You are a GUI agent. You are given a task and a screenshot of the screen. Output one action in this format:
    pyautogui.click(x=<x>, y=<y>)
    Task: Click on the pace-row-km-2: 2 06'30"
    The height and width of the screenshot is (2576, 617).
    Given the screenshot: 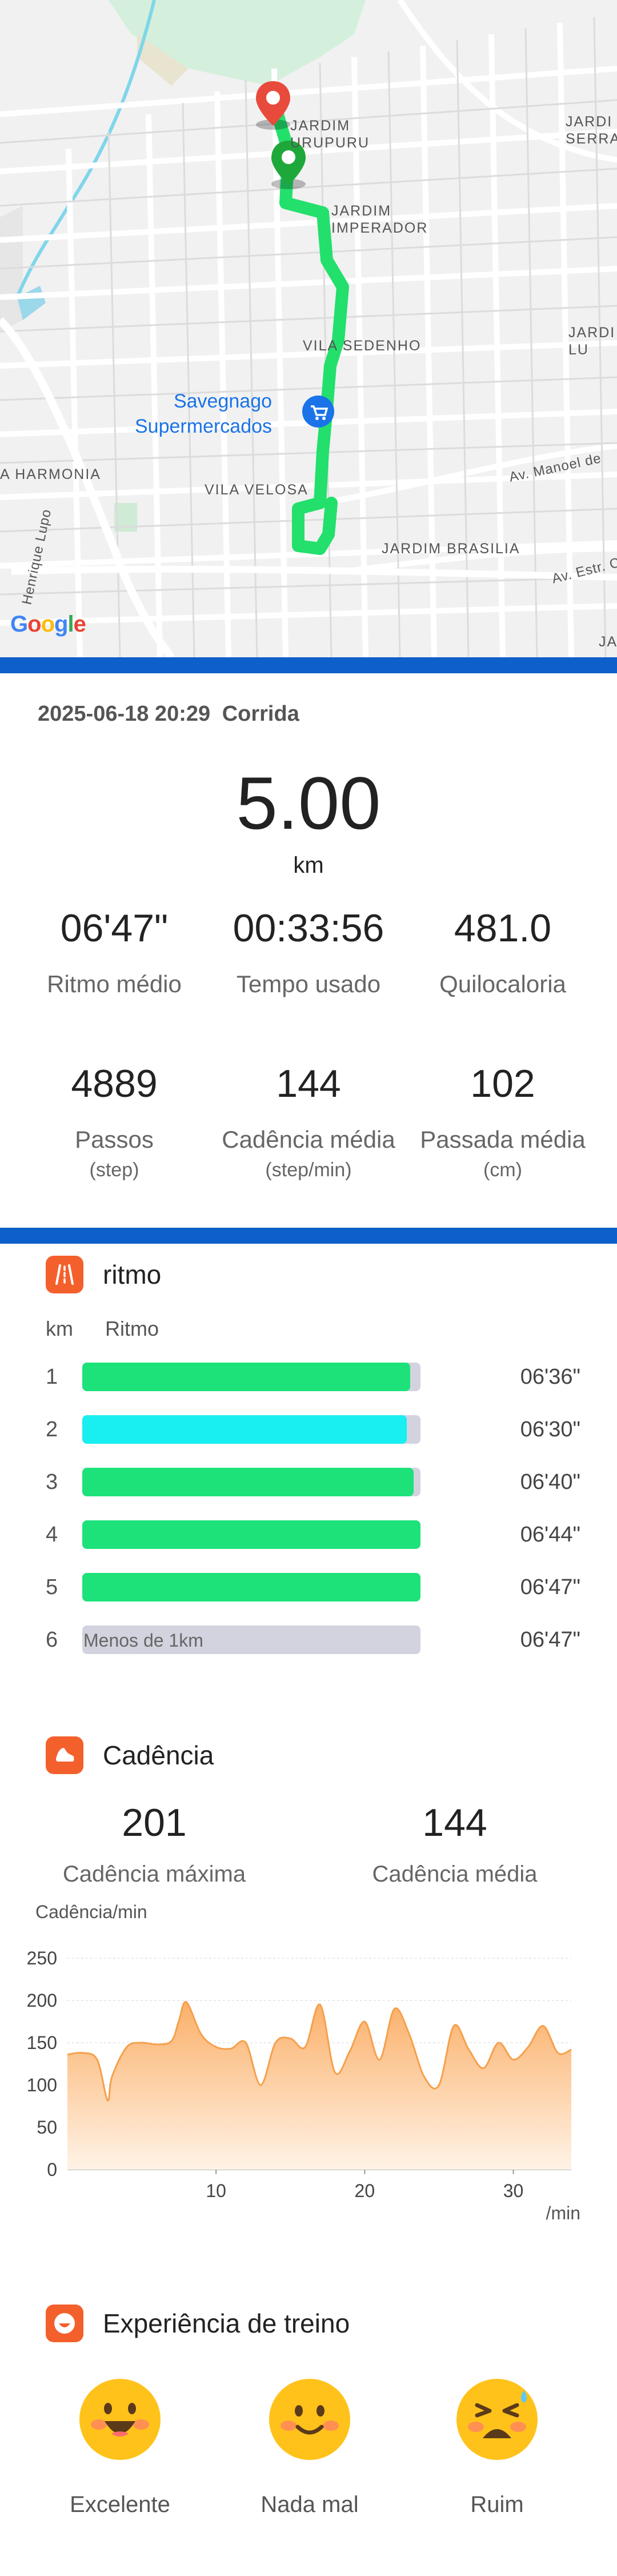 What is the action you would take?
    pyautogui.click(x=308, y=1430)
    